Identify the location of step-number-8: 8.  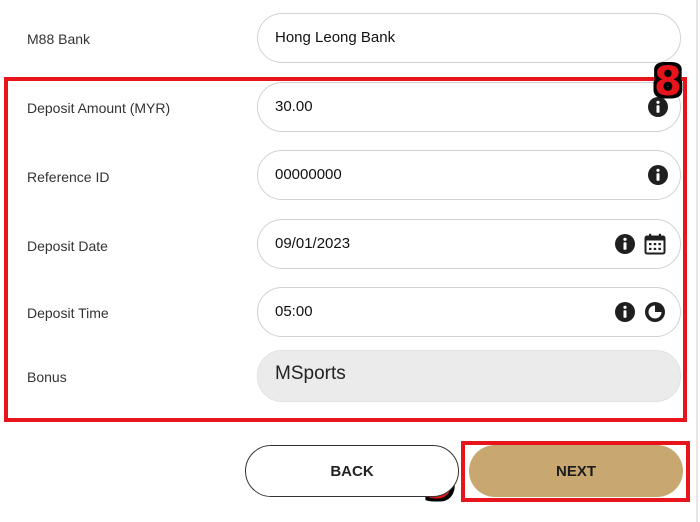
(668, 82).